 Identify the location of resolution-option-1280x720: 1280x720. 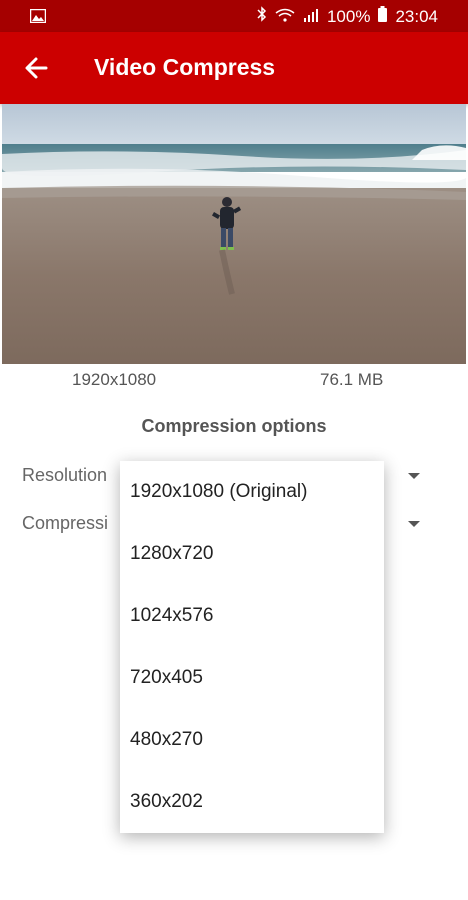
(252, 554).